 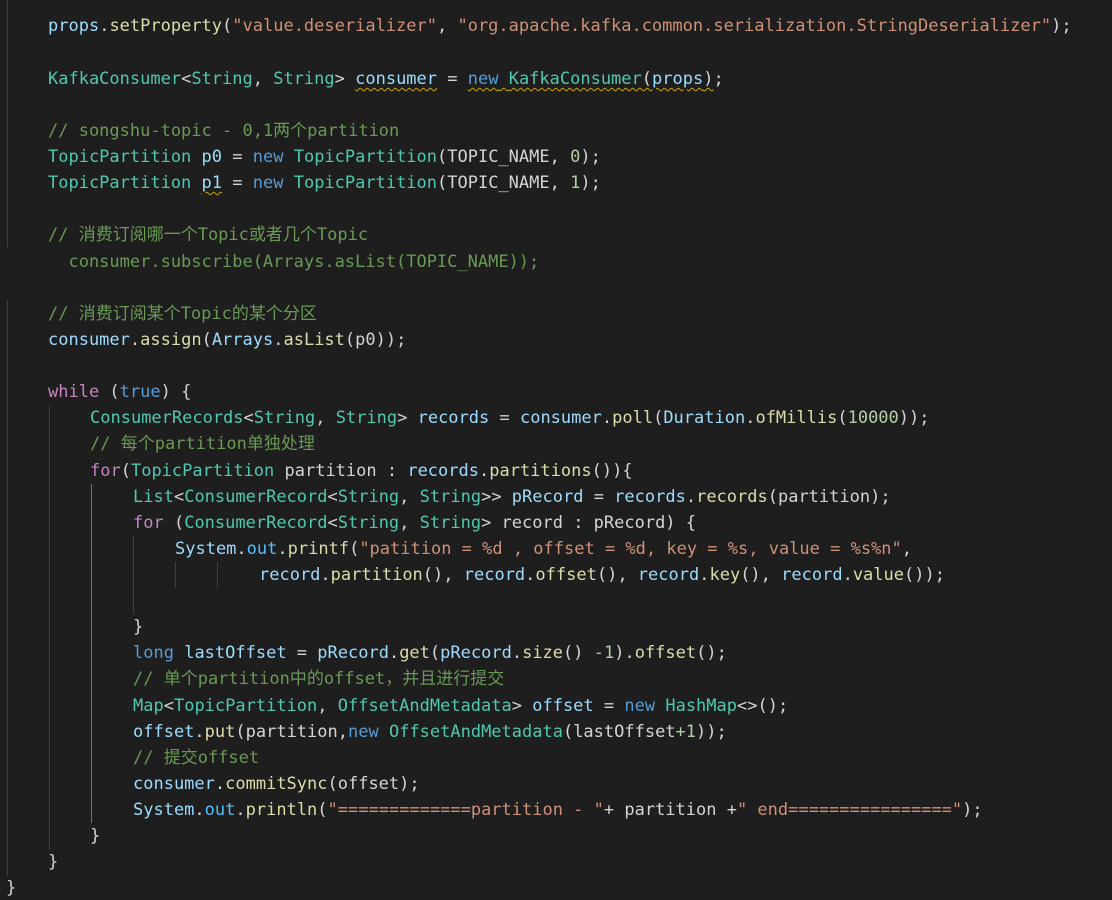 What do you see at coordinates (560, 418) in the screenshot?
I see `code-token: consumer` at bounding box center [560, 418].